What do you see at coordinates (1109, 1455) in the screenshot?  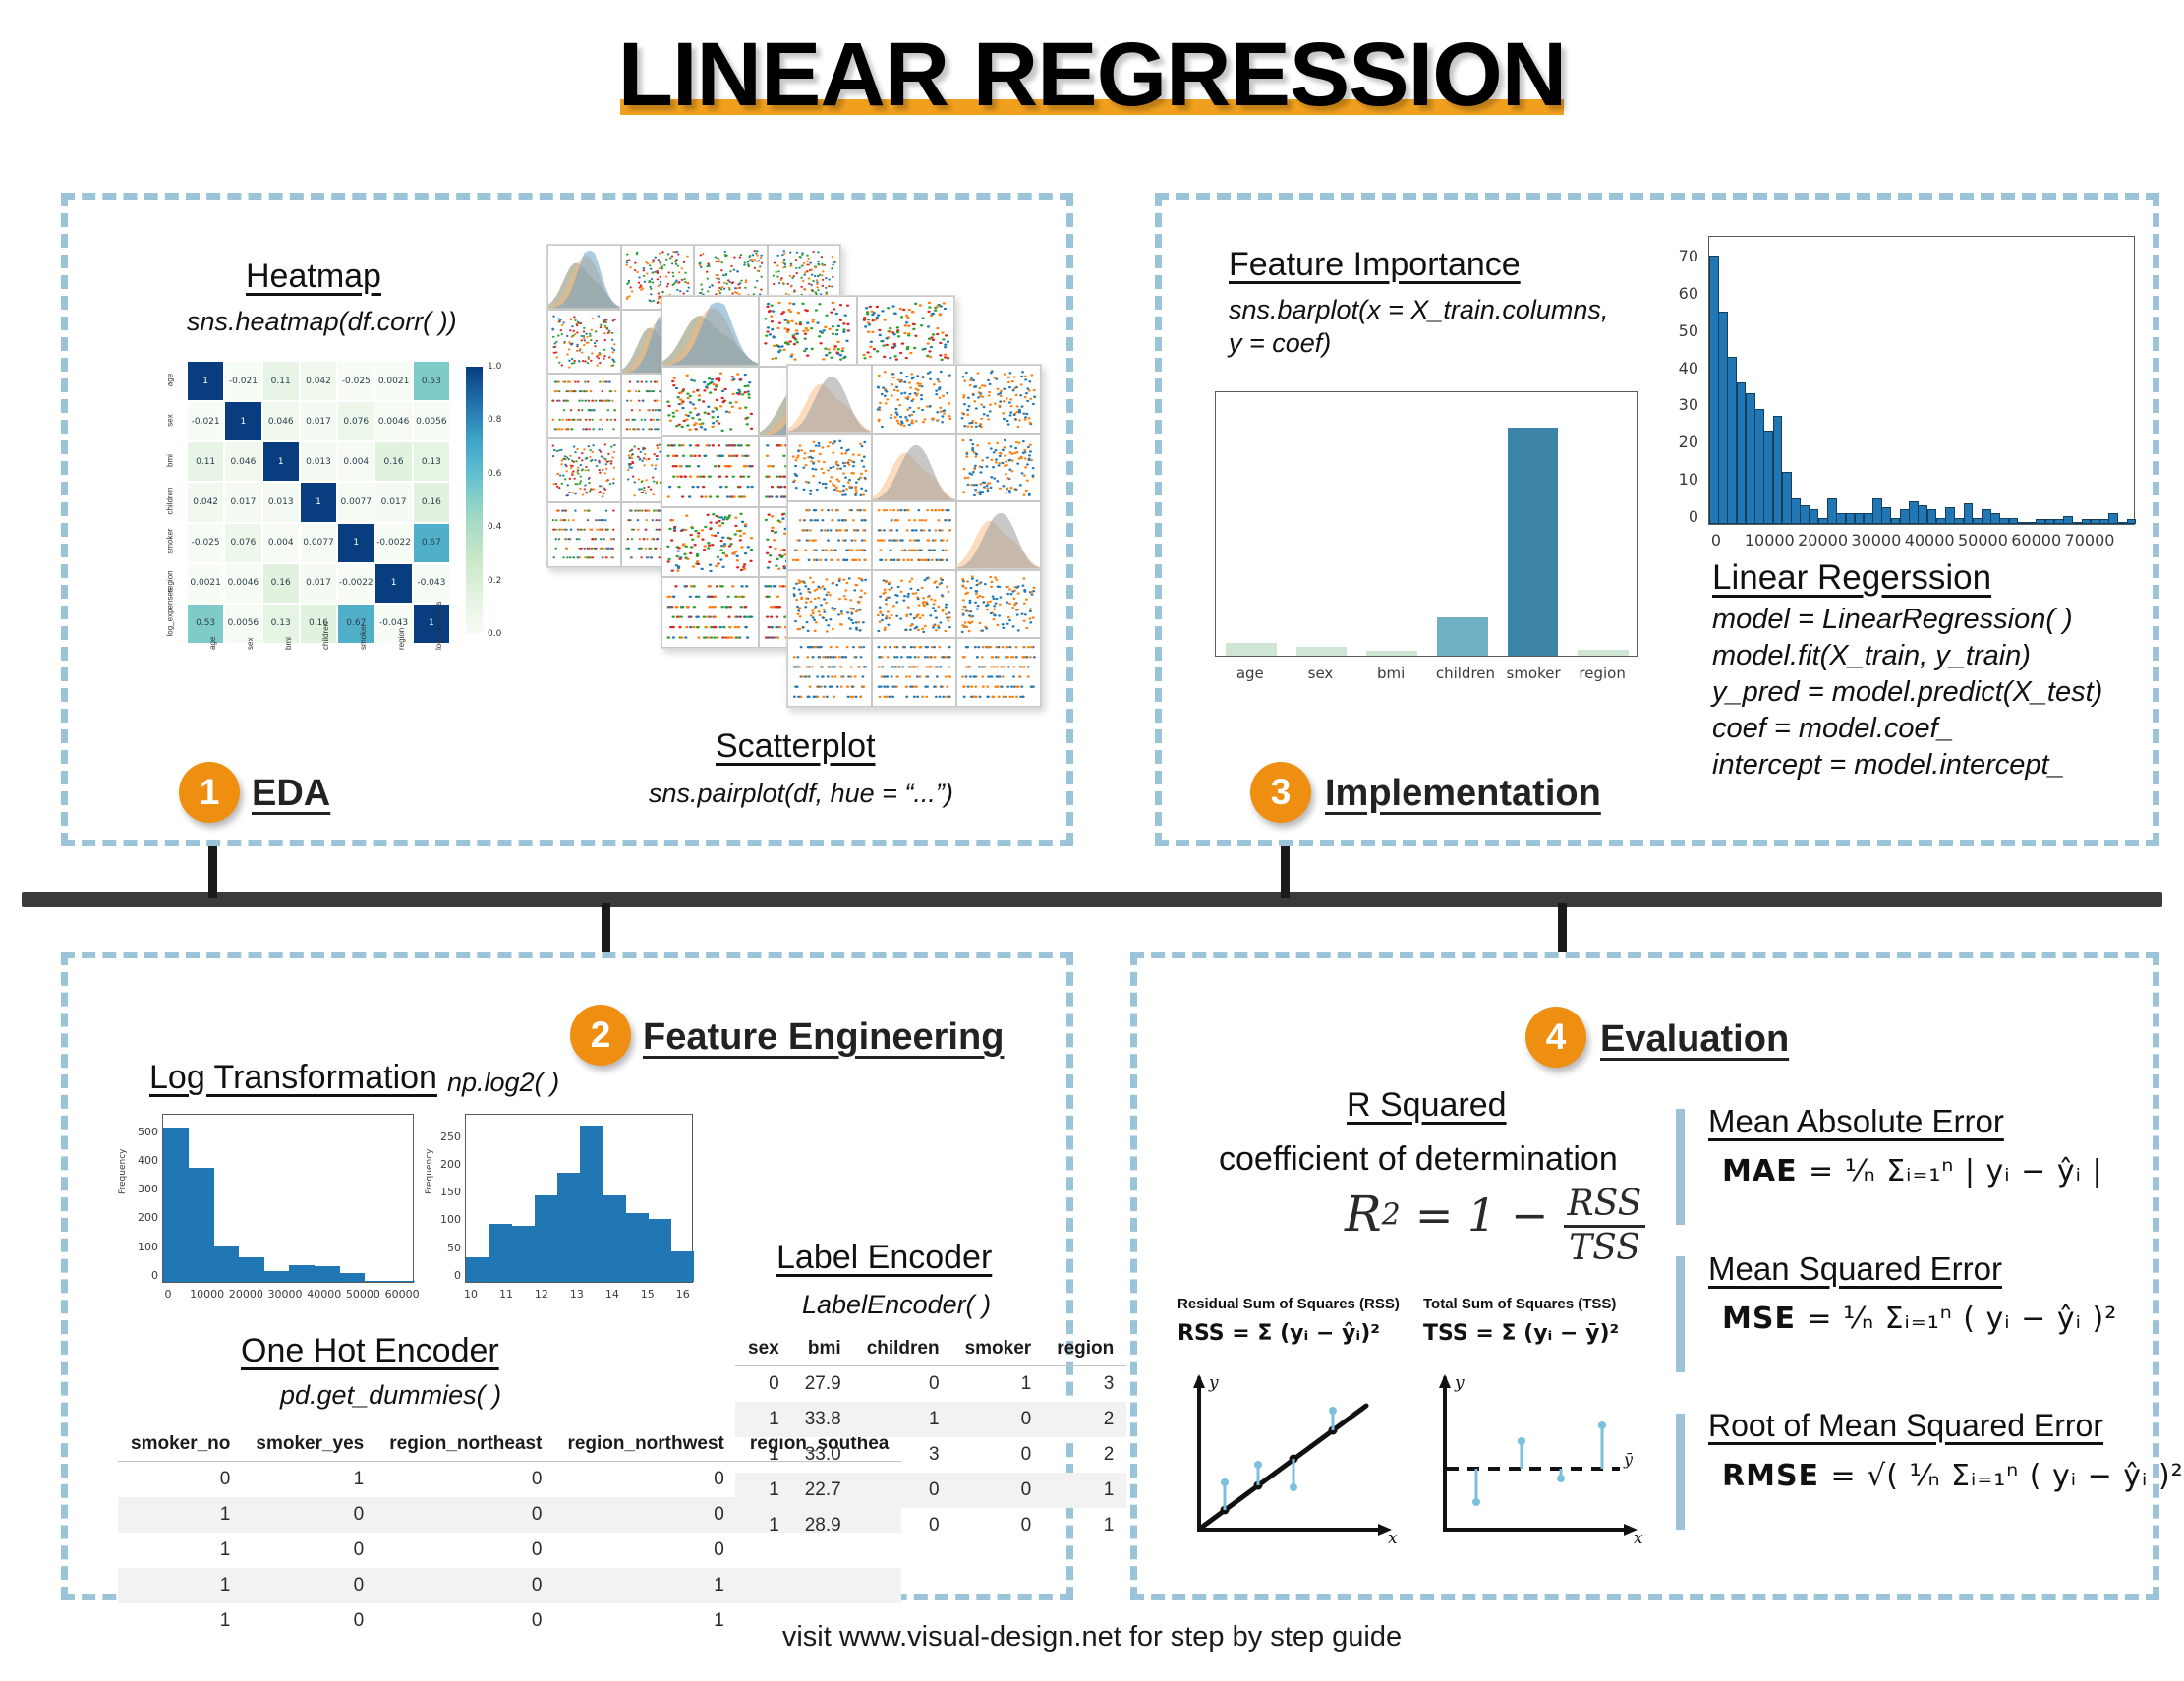 I see `table-cell: 2` at bounding box center [1109, 1455].